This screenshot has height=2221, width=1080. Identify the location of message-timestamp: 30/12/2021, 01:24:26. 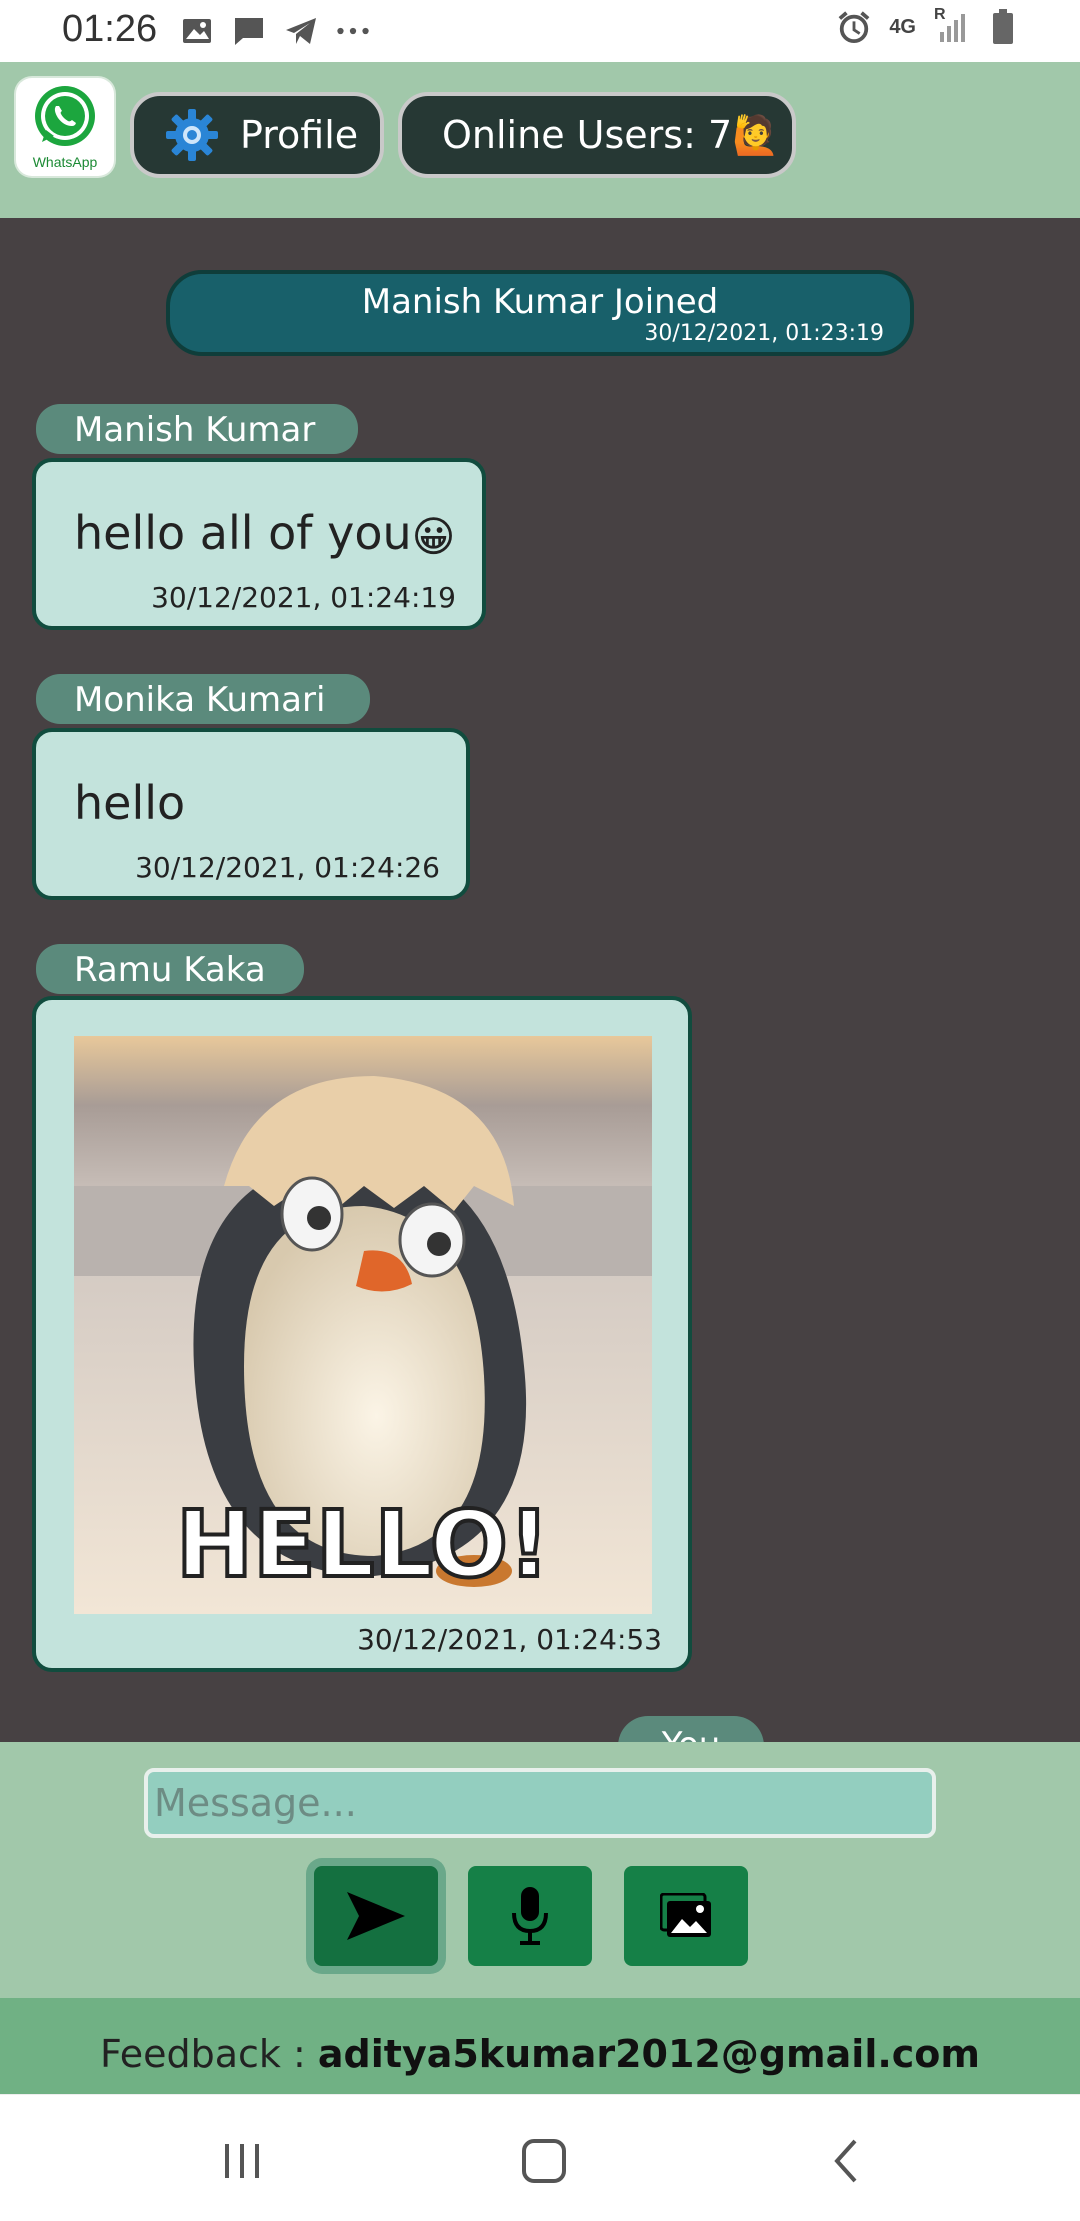
(287, 867).